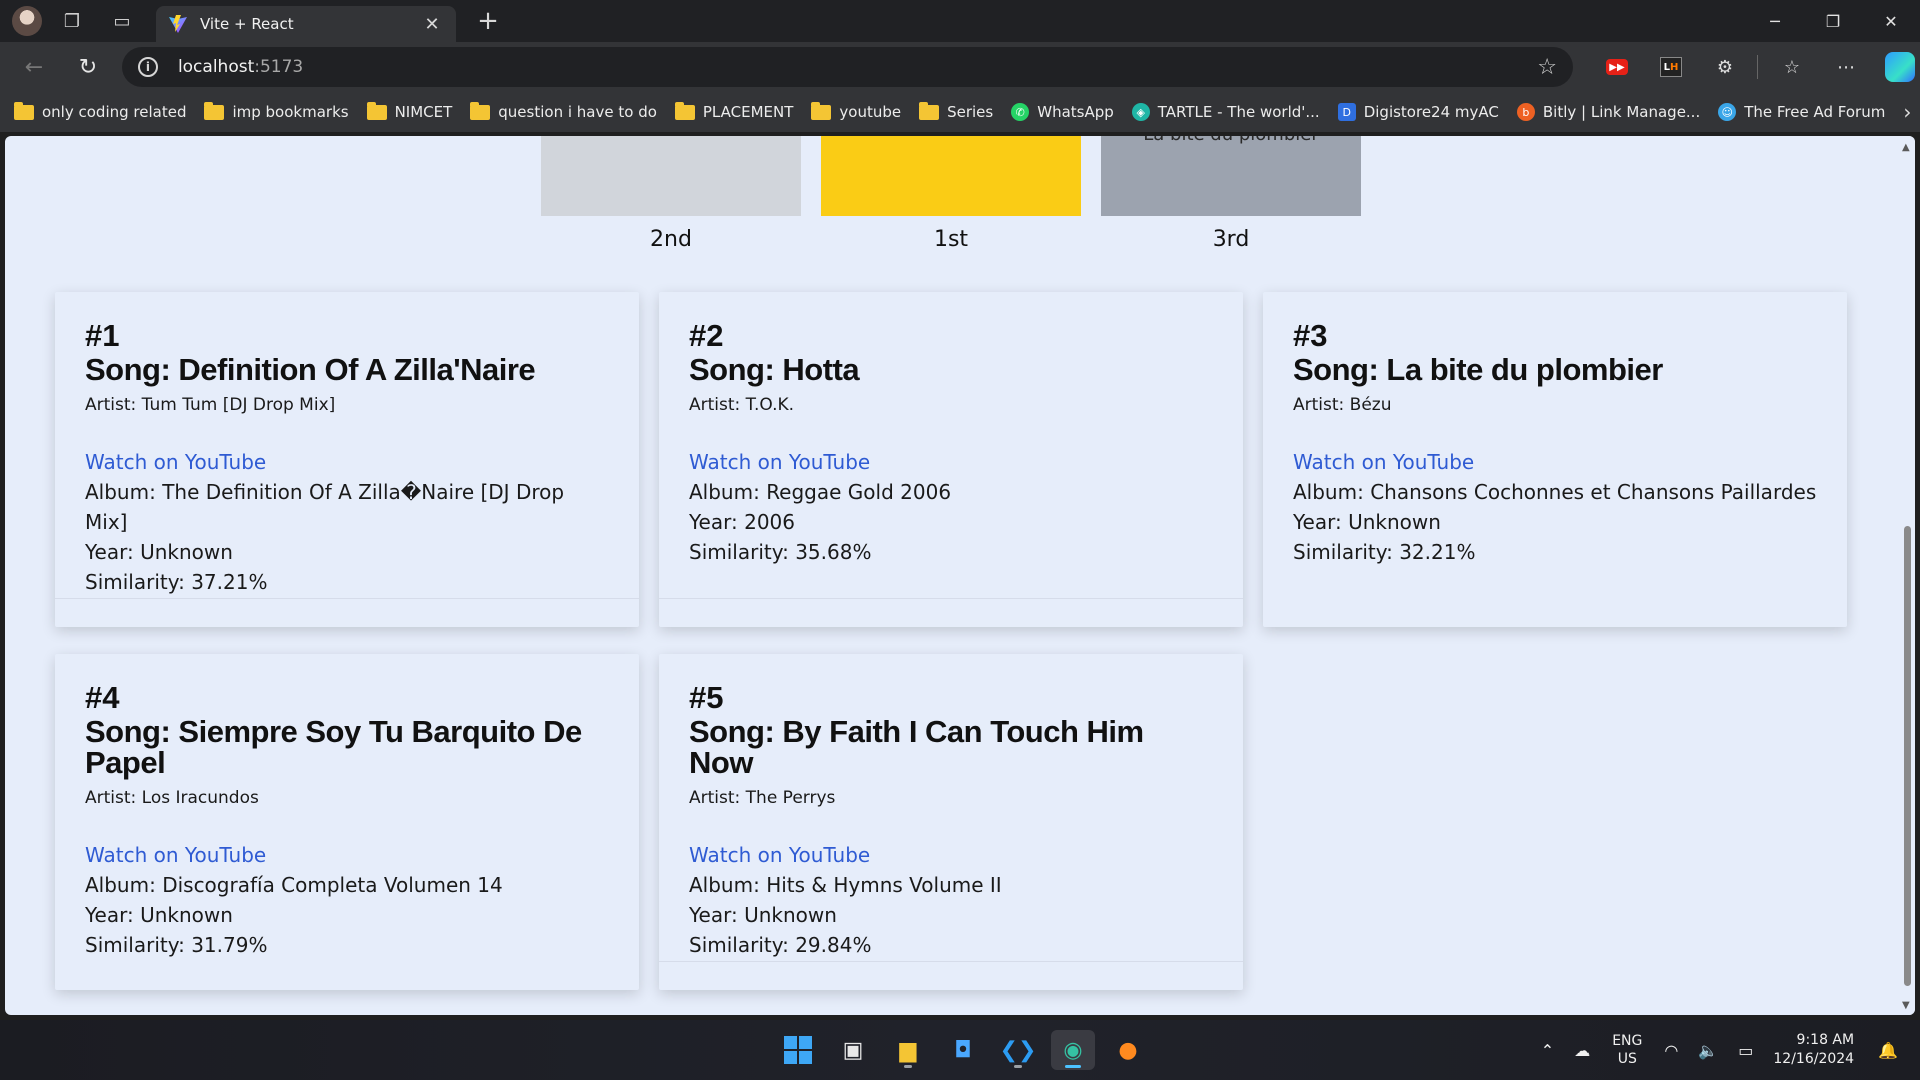  Describe the element at coordinates (1231, 140) in the screenshot. I see `podium-third-song: La bite du plombier` at that location.